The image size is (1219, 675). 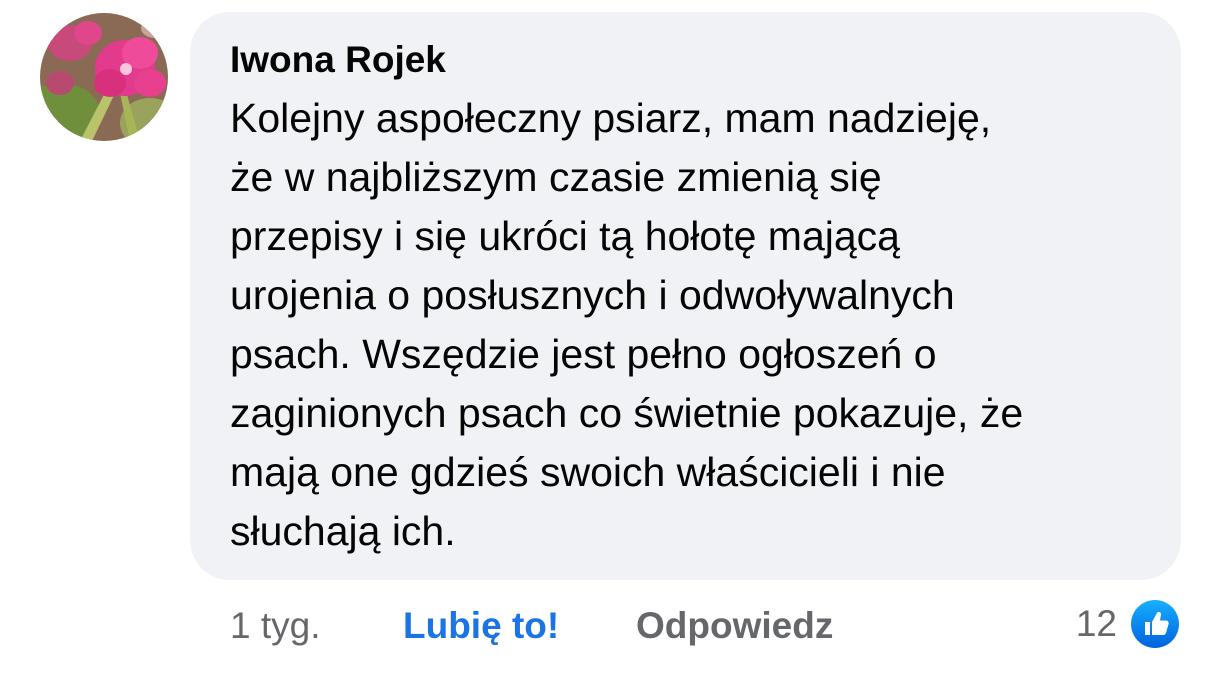 I want to click on flower-avatar-image, so click(x=104, y=77).